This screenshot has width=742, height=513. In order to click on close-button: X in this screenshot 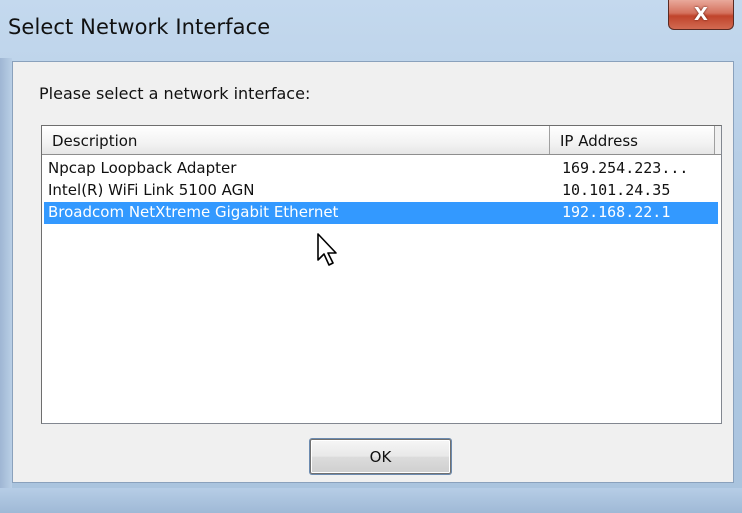, I will do `click(701, 15)`.